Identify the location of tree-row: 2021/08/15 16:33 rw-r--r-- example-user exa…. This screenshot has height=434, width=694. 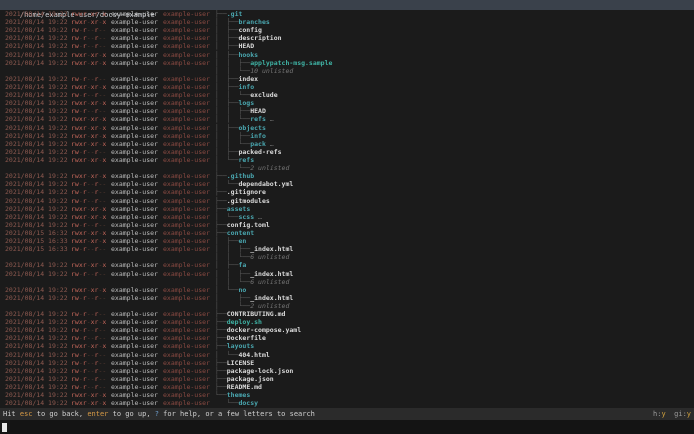
(347, 249).